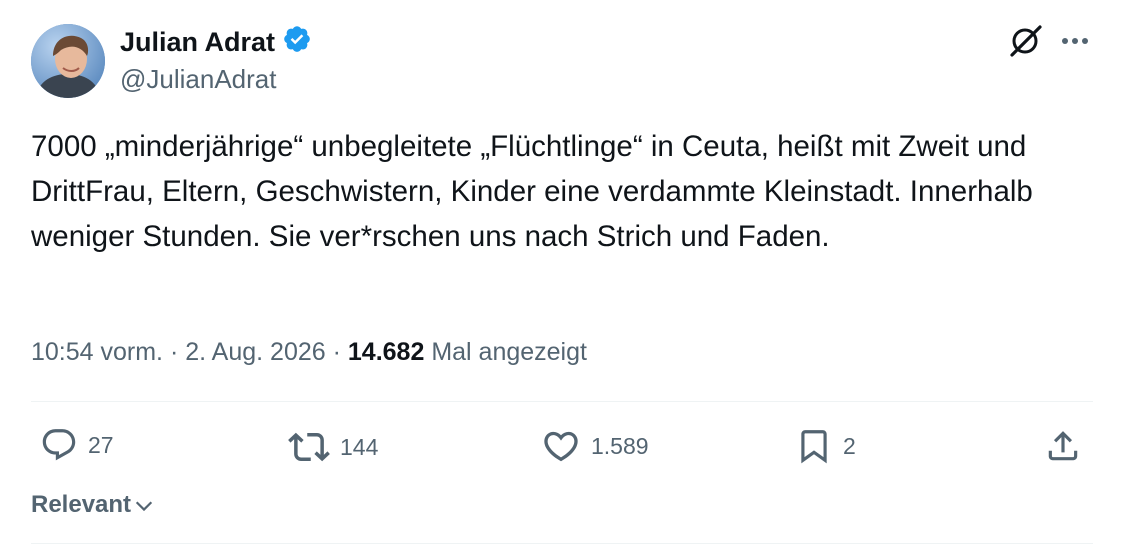 This screenshot has height=545, width=1123. I want to click on author-name: Julian Adrat, so click(197, 42).